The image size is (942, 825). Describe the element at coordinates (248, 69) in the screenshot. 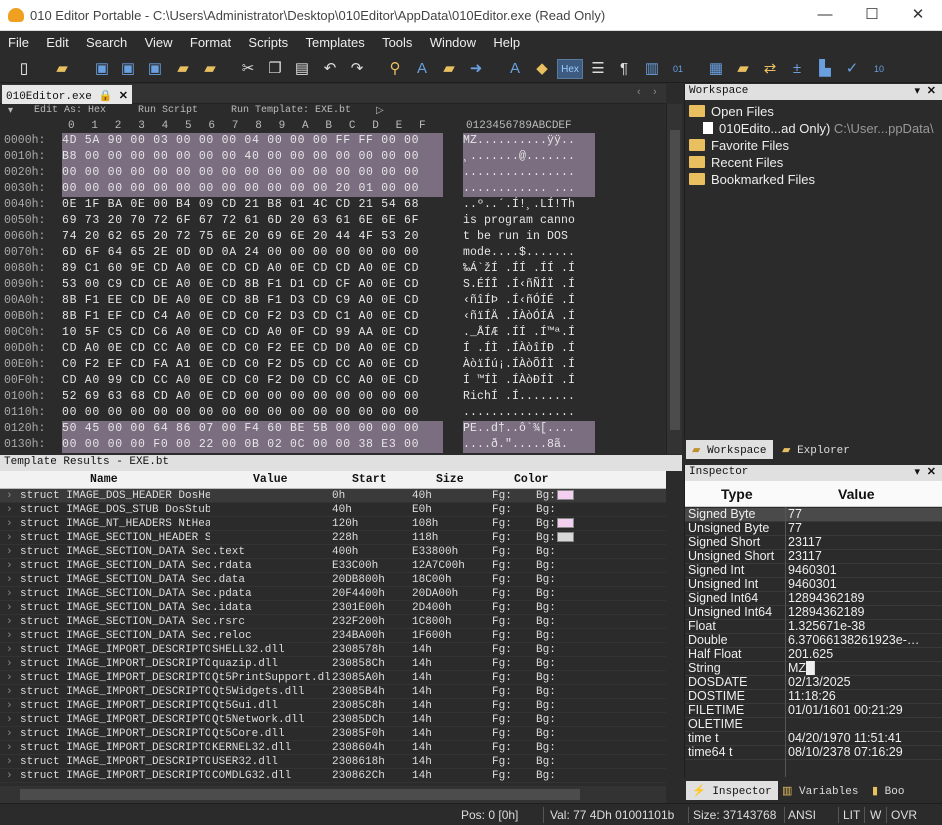

I see `cut-icon: ✂` at that location.